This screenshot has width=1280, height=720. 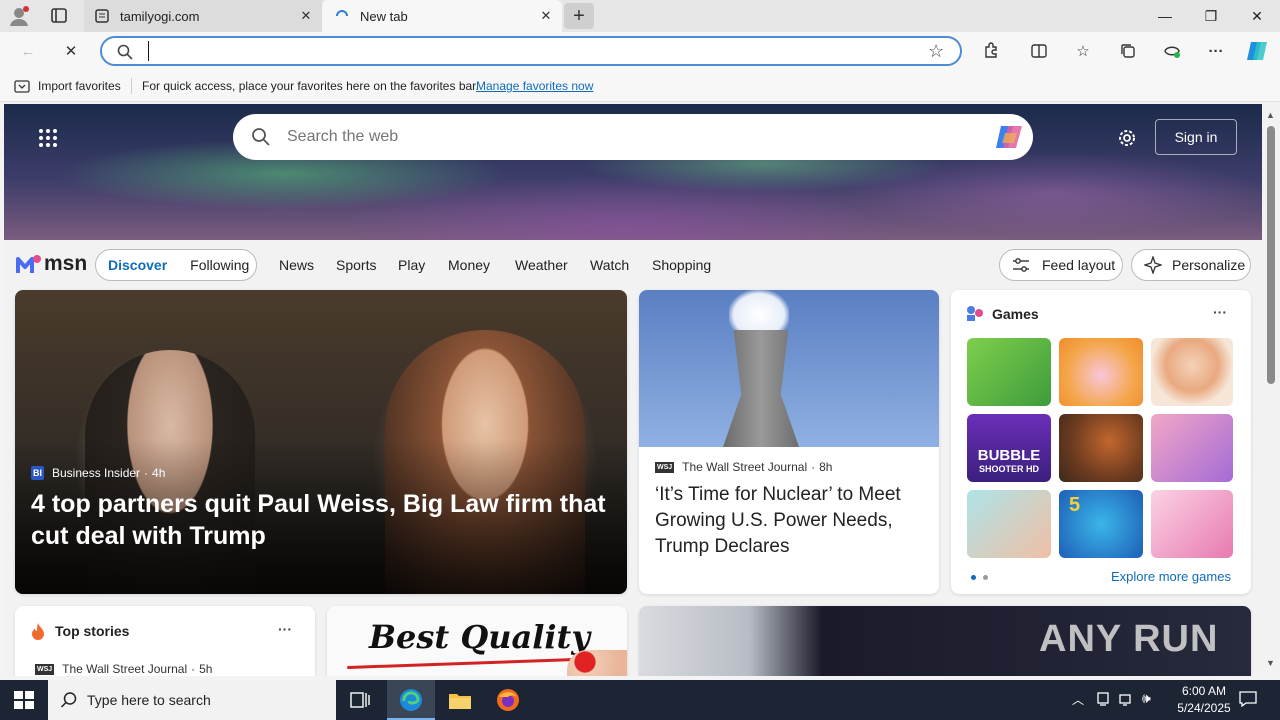 I want to click on carousel-dot, so click(x=985, y=577).